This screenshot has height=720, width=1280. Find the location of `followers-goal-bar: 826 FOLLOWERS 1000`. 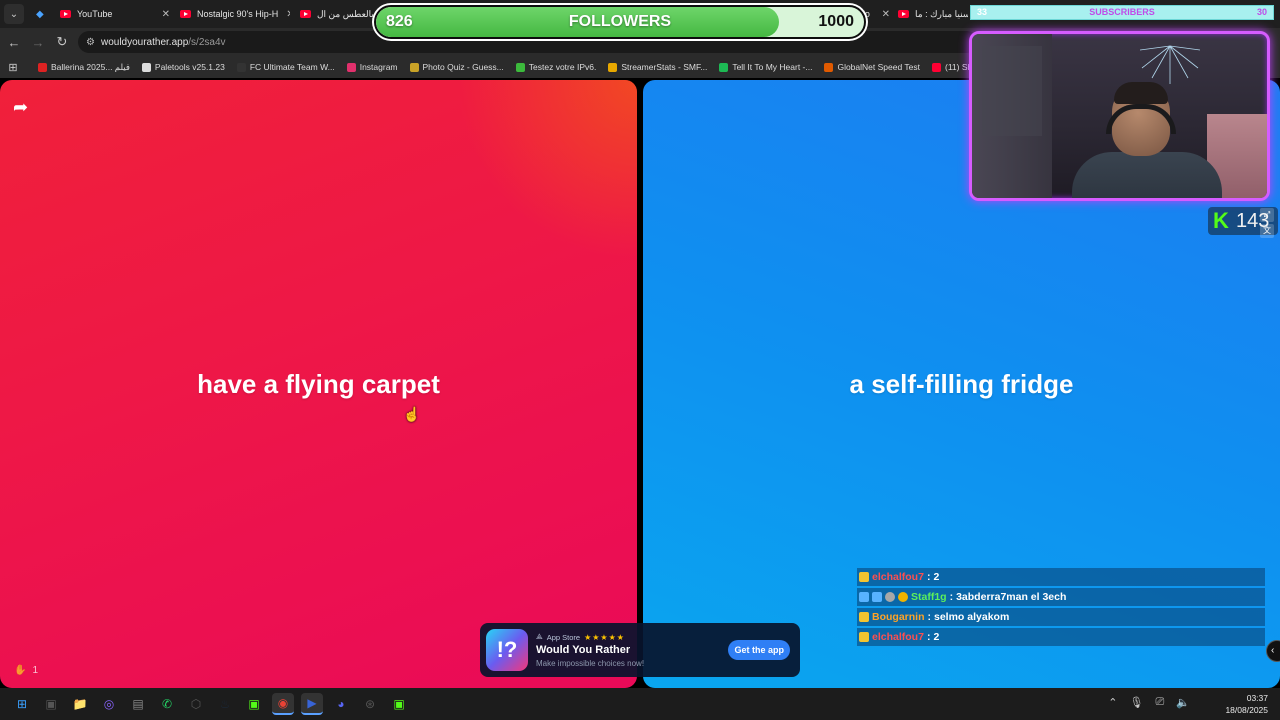

followers-goal-bar: 826 FOLLOWERS 1000 is located at coordinates (620, 22).